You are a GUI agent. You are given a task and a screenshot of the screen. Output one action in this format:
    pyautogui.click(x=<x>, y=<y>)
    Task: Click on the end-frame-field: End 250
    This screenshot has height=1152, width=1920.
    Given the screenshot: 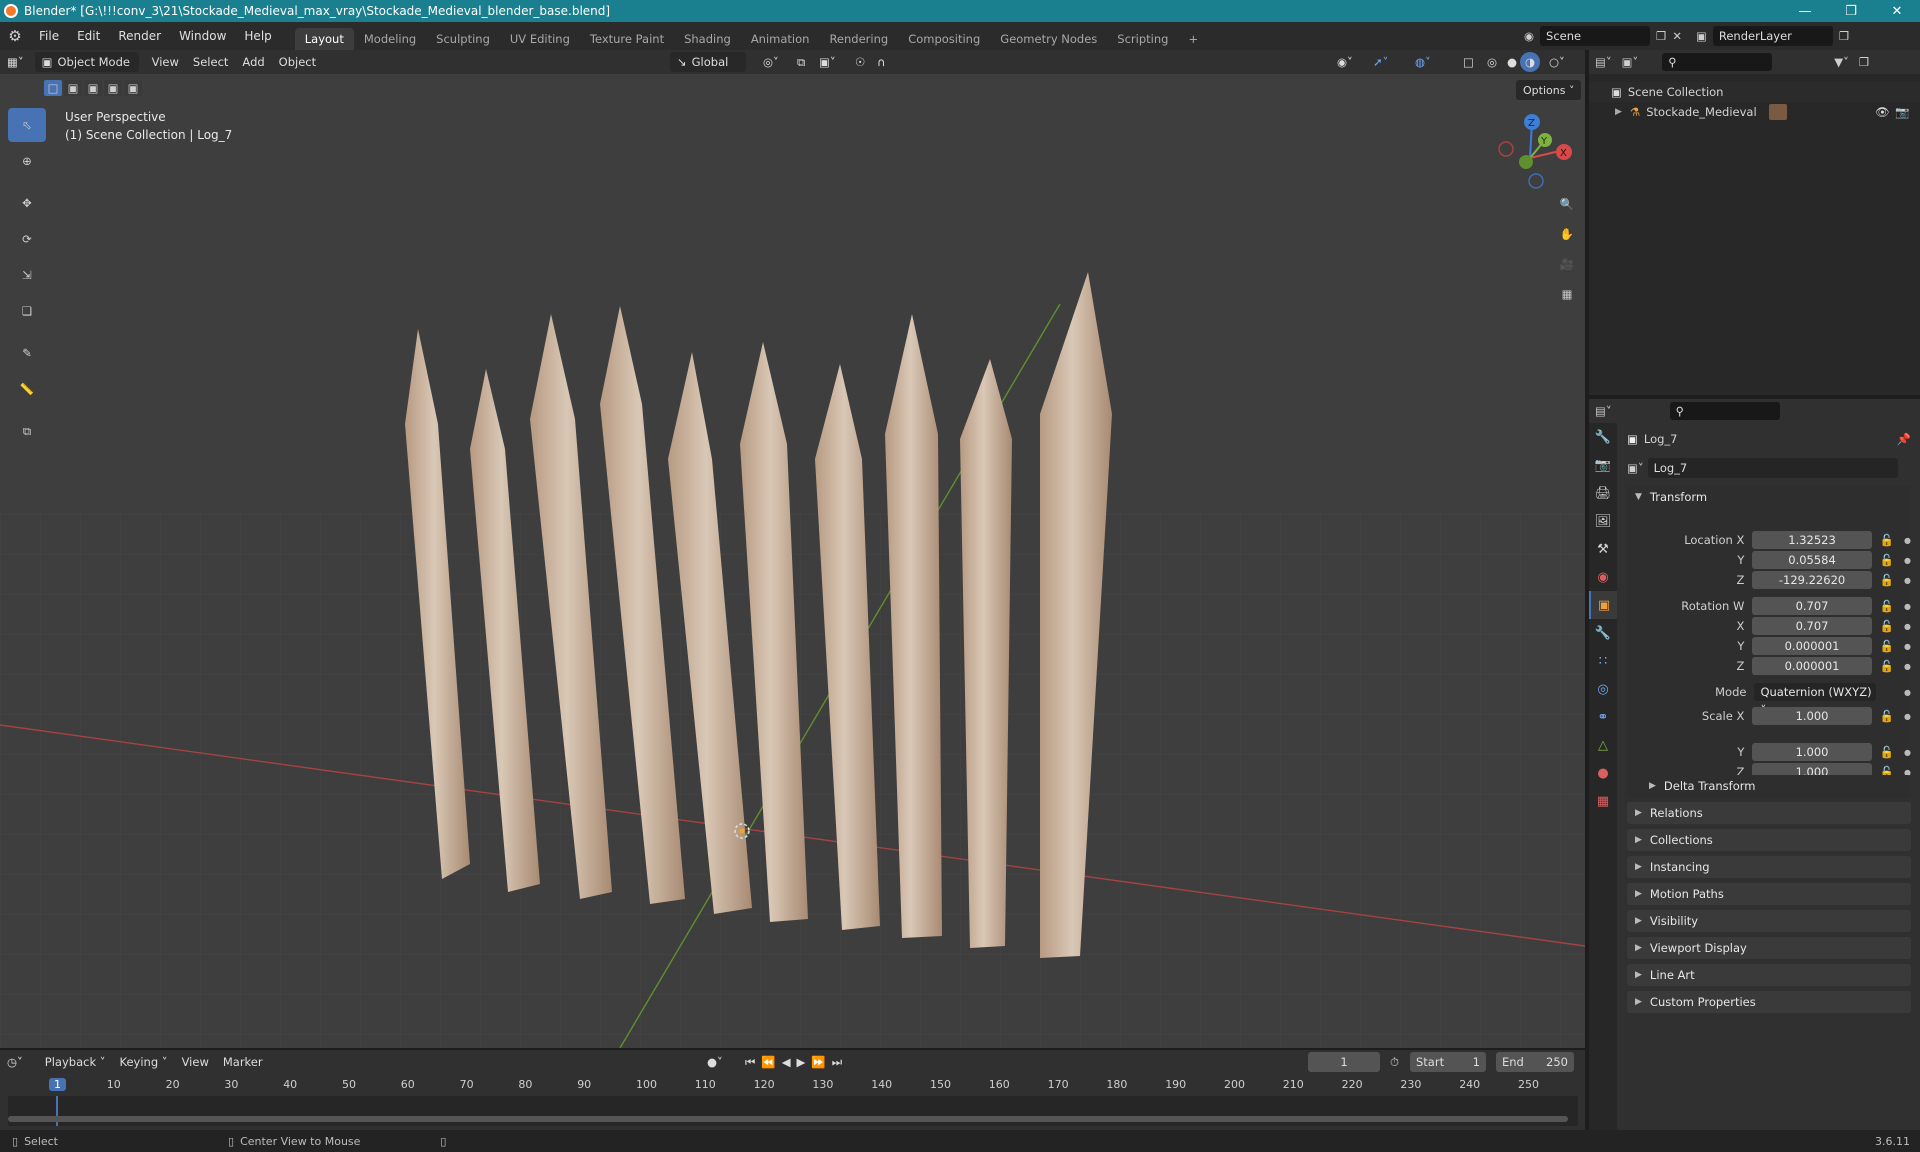 What is the action you would take?
    pyautogui.click(x=1535, y=1062)
    